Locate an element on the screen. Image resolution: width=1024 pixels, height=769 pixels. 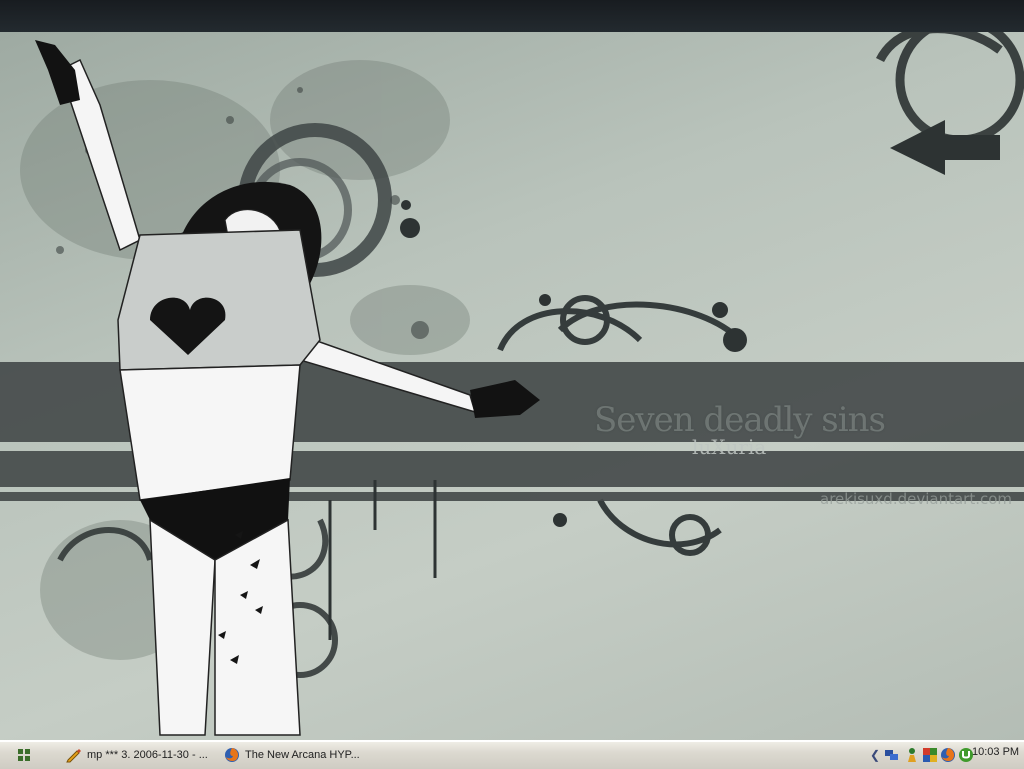
firefox-icon is located at coordinates (232, 755).